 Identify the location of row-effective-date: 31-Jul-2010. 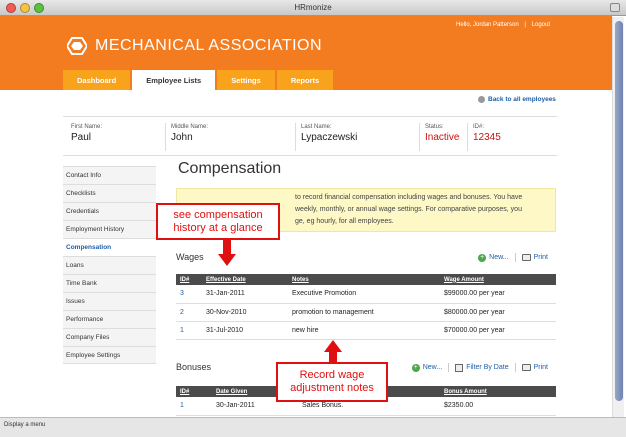
(245, 330).